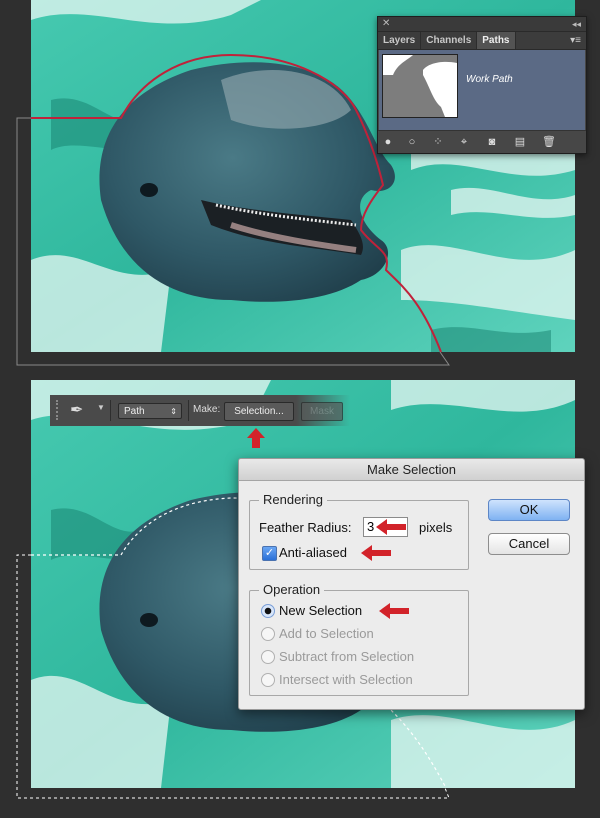  Describe the element at coordinates (292, 589) in the screenshot. I see `operation-legend: Operation` at that location.